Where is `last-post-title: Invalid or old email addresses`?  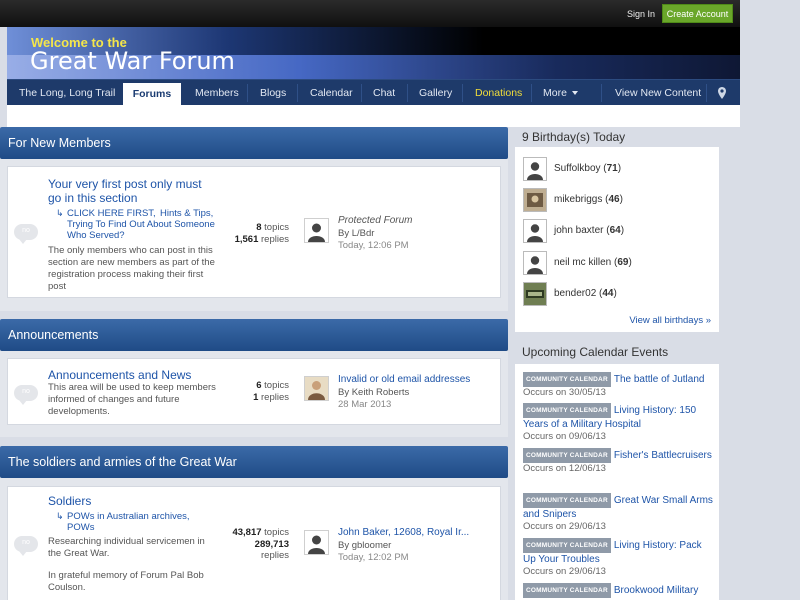 last-post-title: Invalid or old email addresses is located at coordinates (404, 379).